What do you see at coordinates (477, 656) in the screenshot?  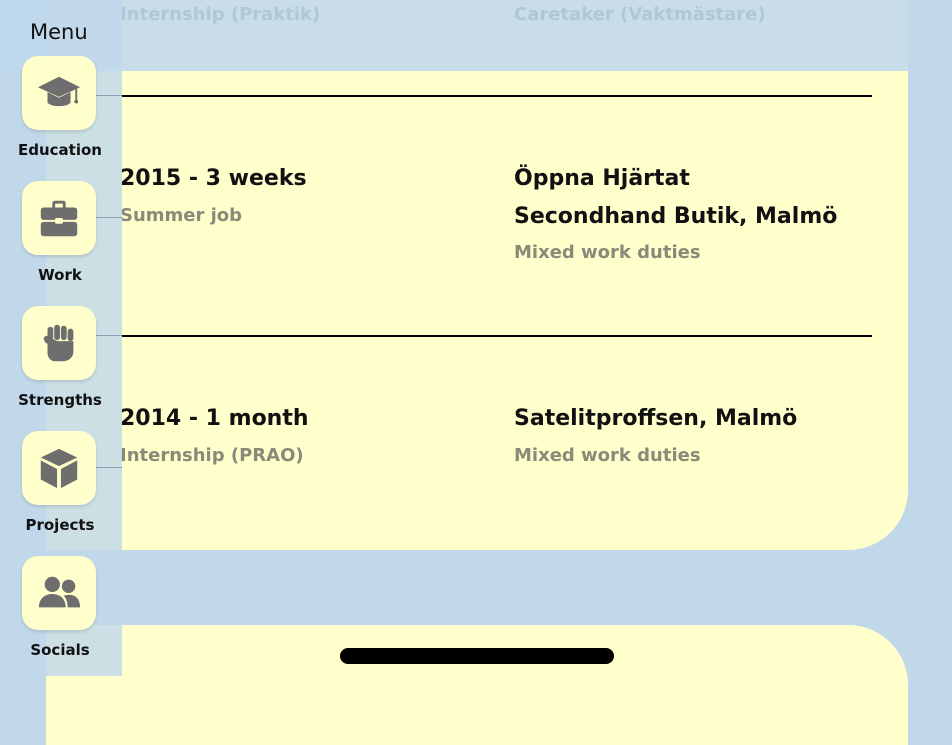 I see `home-indicator` at bounding box center [477, 656].